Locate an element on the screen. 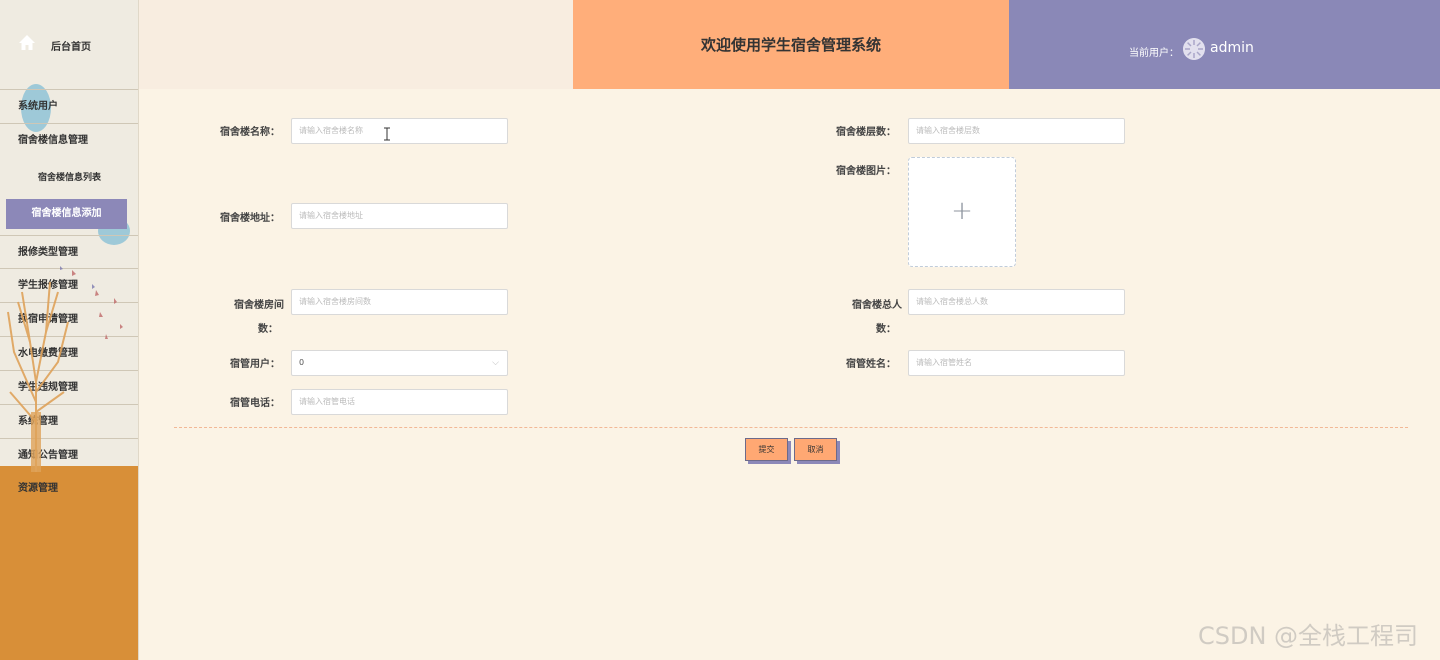 The height and width of the screenshot is (660, 1440). building-name-label: 宿舍楼名称： is located at coordinates (250, 132).